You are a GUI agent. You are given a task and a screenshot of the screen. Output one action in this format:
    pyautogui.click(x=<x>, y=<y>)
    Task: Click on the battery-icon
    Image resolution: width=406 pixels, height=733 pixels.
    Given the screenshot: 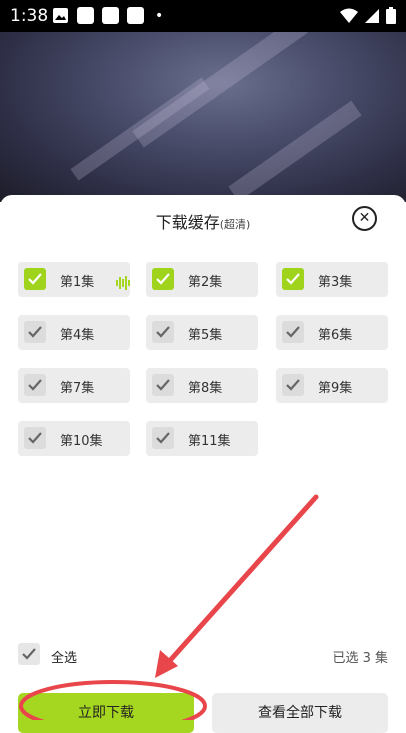 What is the action you would take?
    pyautogui.click(x=391, y=15)
    